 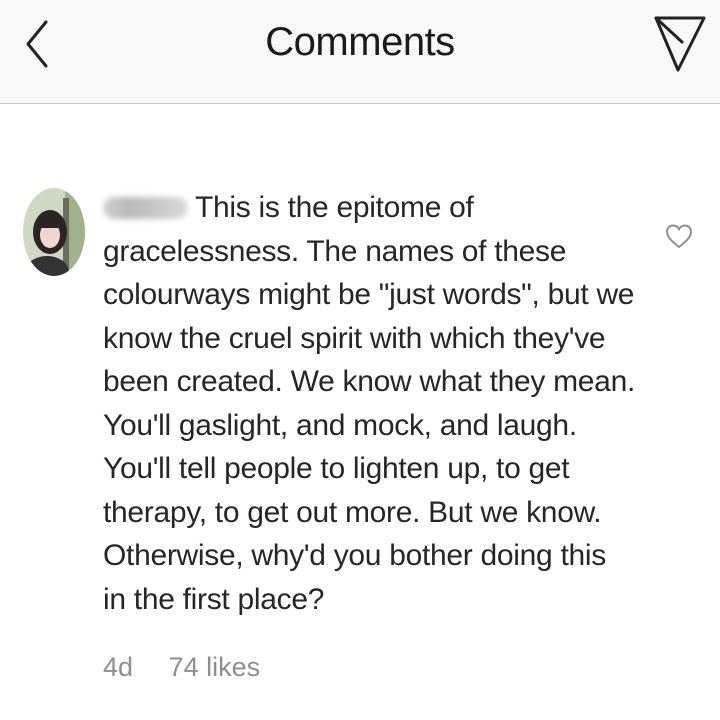 I want to click on like-button, so click(x=679, y=236).